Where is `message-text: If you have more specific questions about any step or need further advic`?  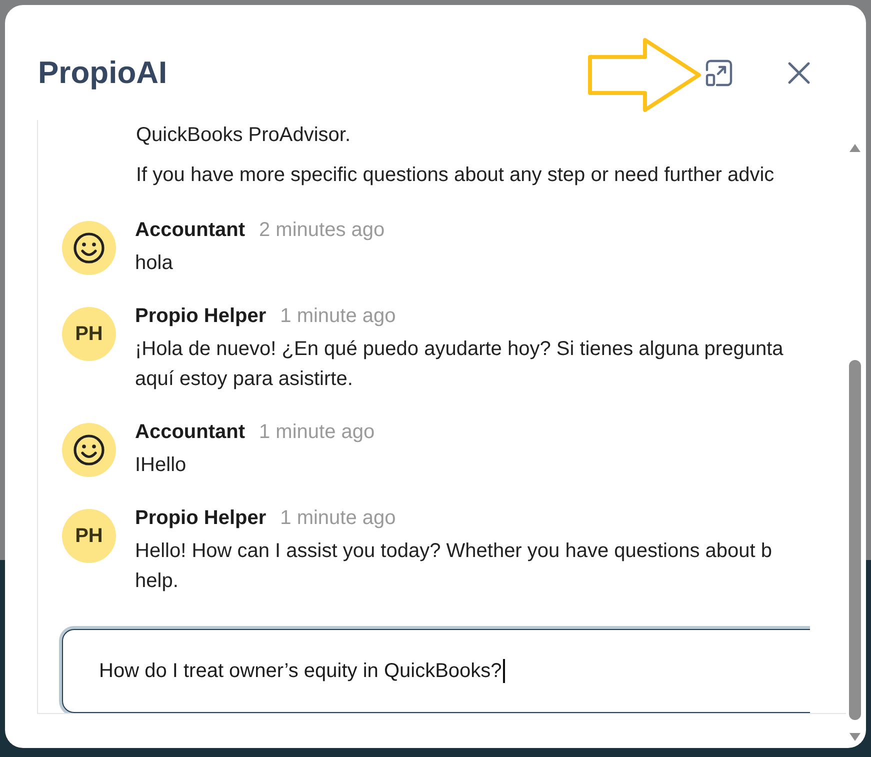
message-text: If you have more specific questions about any step or need further advic is located at coordinates (456, 175).